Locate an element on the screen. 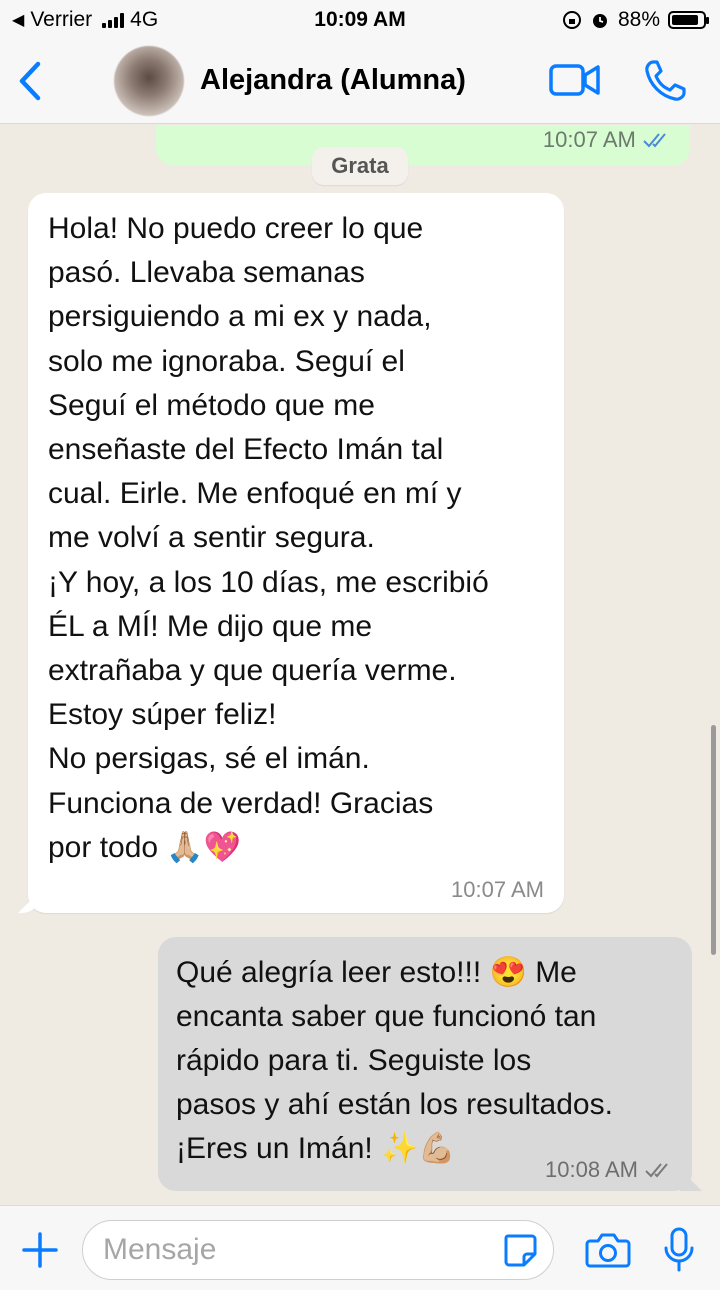 The height and width of the screenshot is (1290, 720). previous-sent-bubble: 10:07 AM is located at coordinates (423, 145).